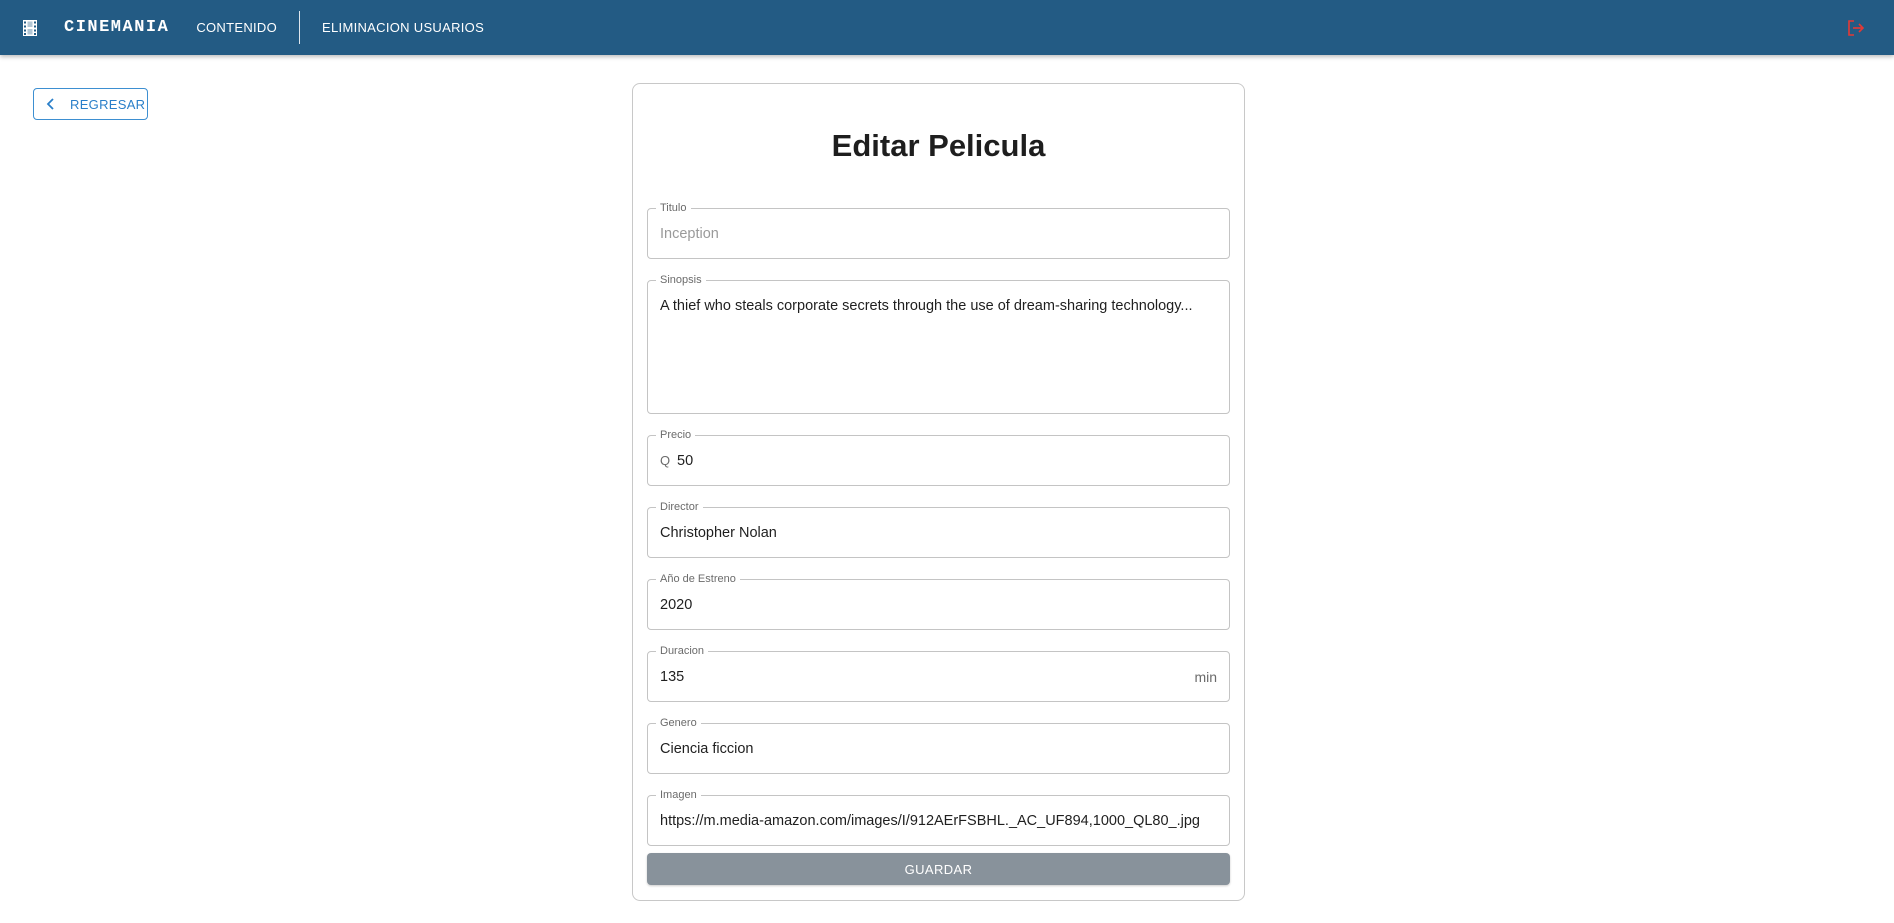 Image resolution: width=1894 pixels, height=923 pixels. Describe the element at coordinates (676, 605) in the screenshot. I see `anio-estreno-value: 2020` at that location.